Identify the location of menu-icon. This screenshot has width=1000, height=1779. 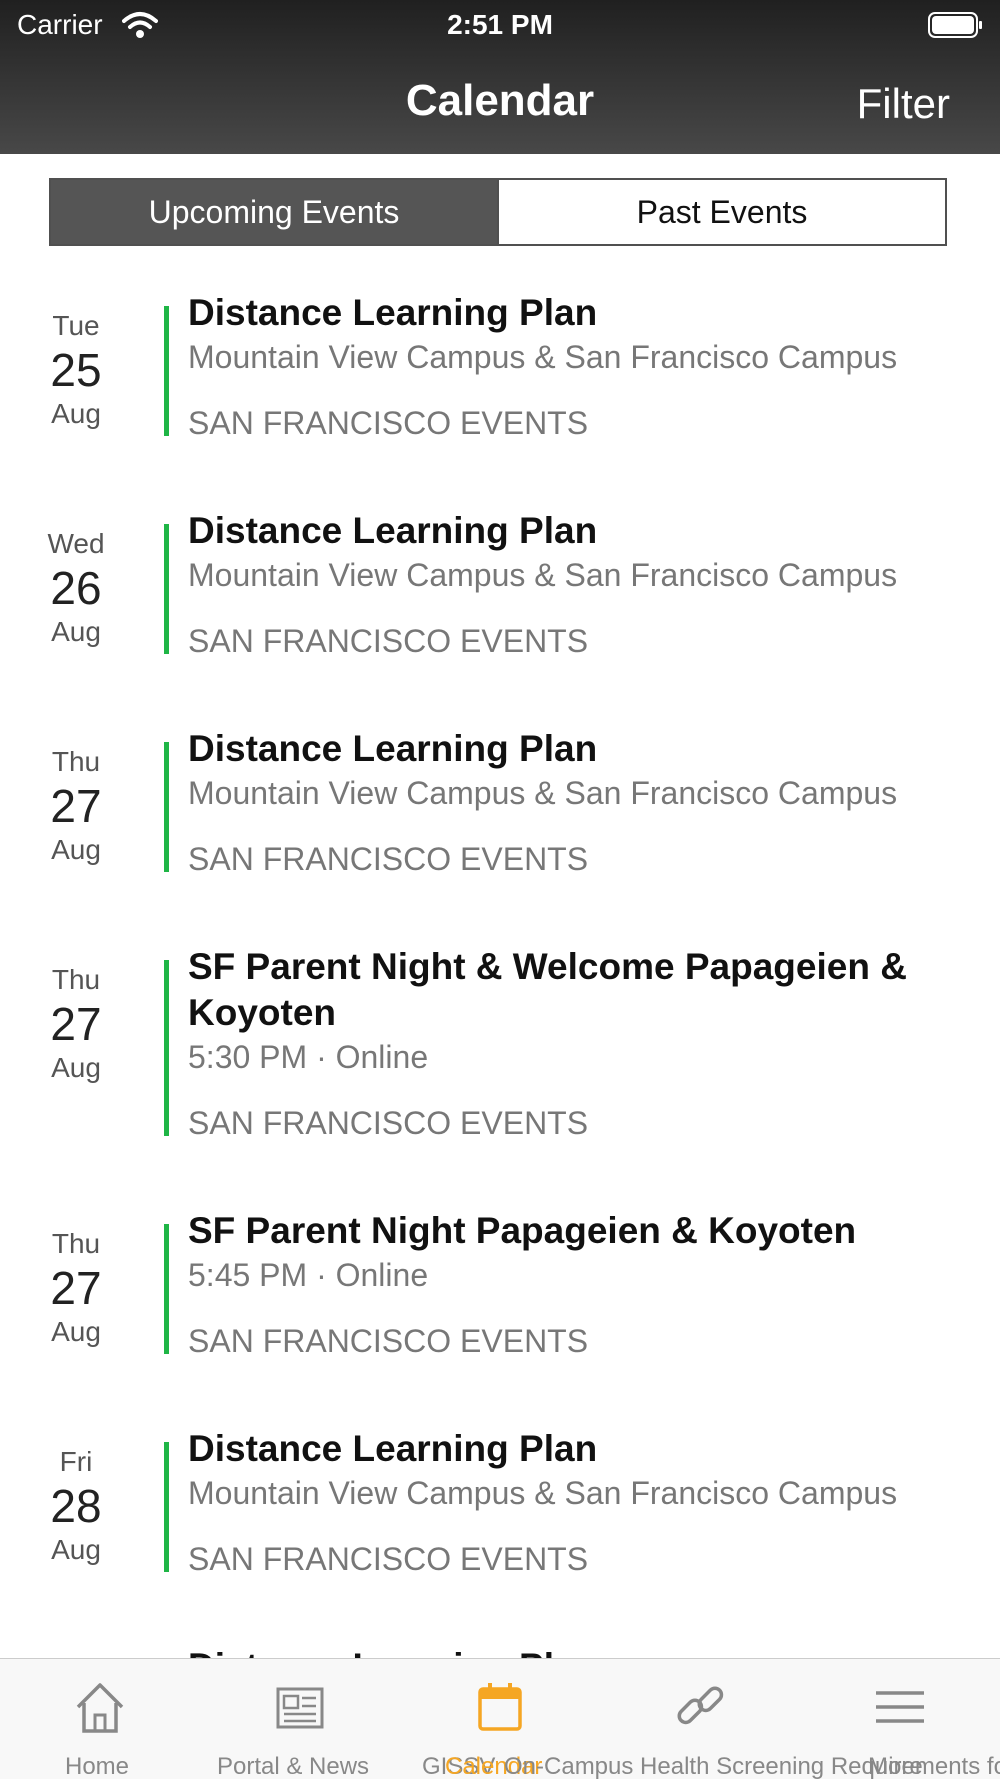
(900, 1707).